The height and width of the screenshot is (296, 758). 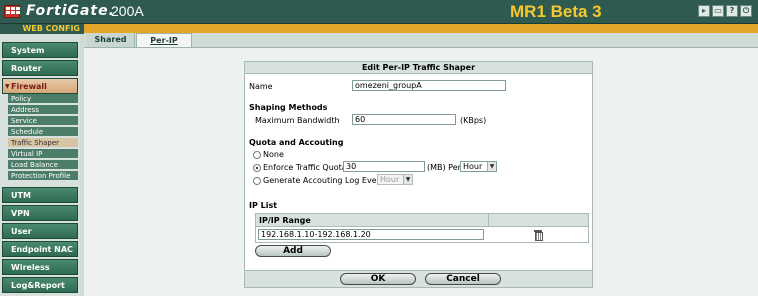 What do you see at coordinates (12, 11) in the screenshot?
I see `fortinet-logo-icon` at bounding box center [12, 11].